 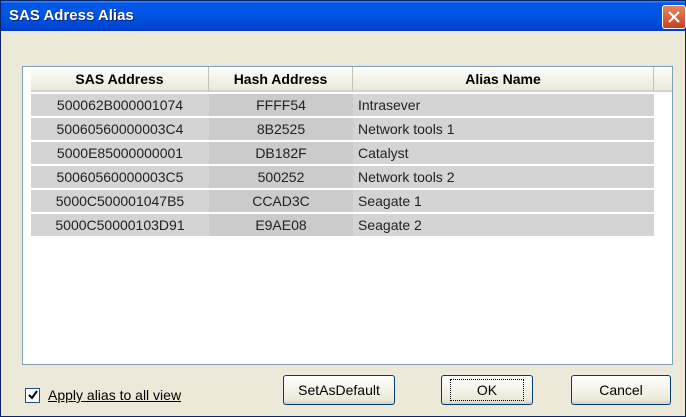 What do you see at coordinates (281, 105) in the screenshot?
I see `hash-address-cell: FFFF54` at bounding box center [281, 105].